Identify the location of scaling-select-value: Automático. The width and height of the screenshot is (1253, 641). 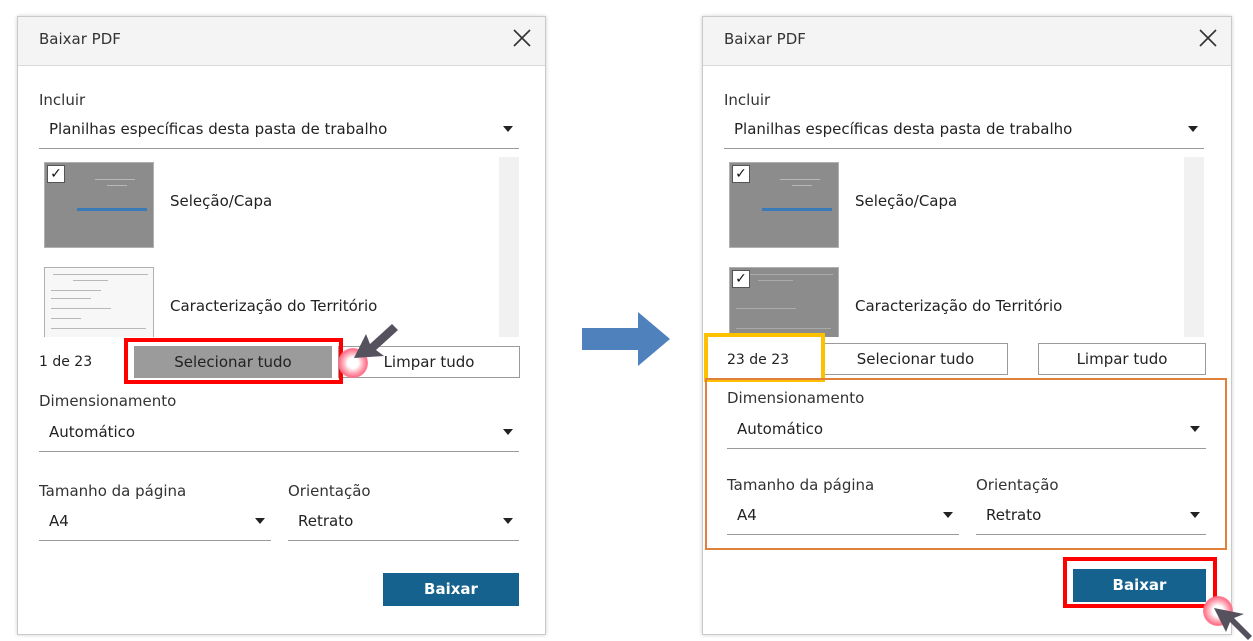
(92, 432).